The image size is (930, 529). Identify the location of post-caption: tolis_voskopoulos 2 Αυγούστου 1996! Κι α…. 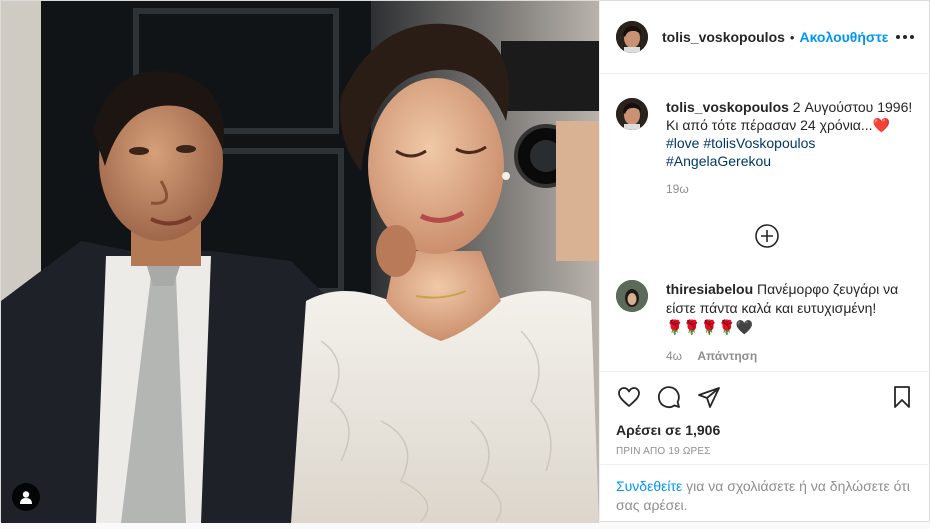
(765, 147).